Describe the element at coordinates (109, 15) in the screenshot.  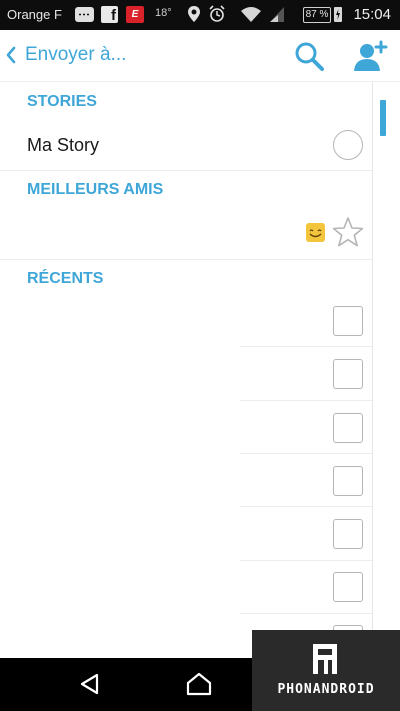
I see `facebook-icon: f` at that location.